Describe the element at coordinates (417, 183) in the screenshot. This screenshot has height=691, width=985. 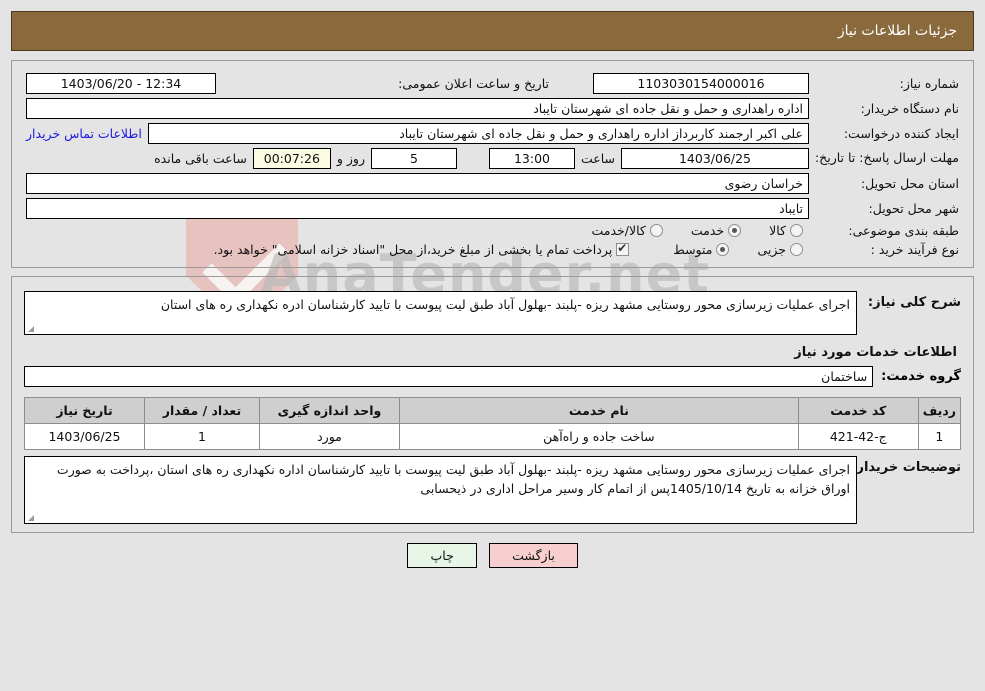
I see `province-field: خراسان رضوی` at that location.